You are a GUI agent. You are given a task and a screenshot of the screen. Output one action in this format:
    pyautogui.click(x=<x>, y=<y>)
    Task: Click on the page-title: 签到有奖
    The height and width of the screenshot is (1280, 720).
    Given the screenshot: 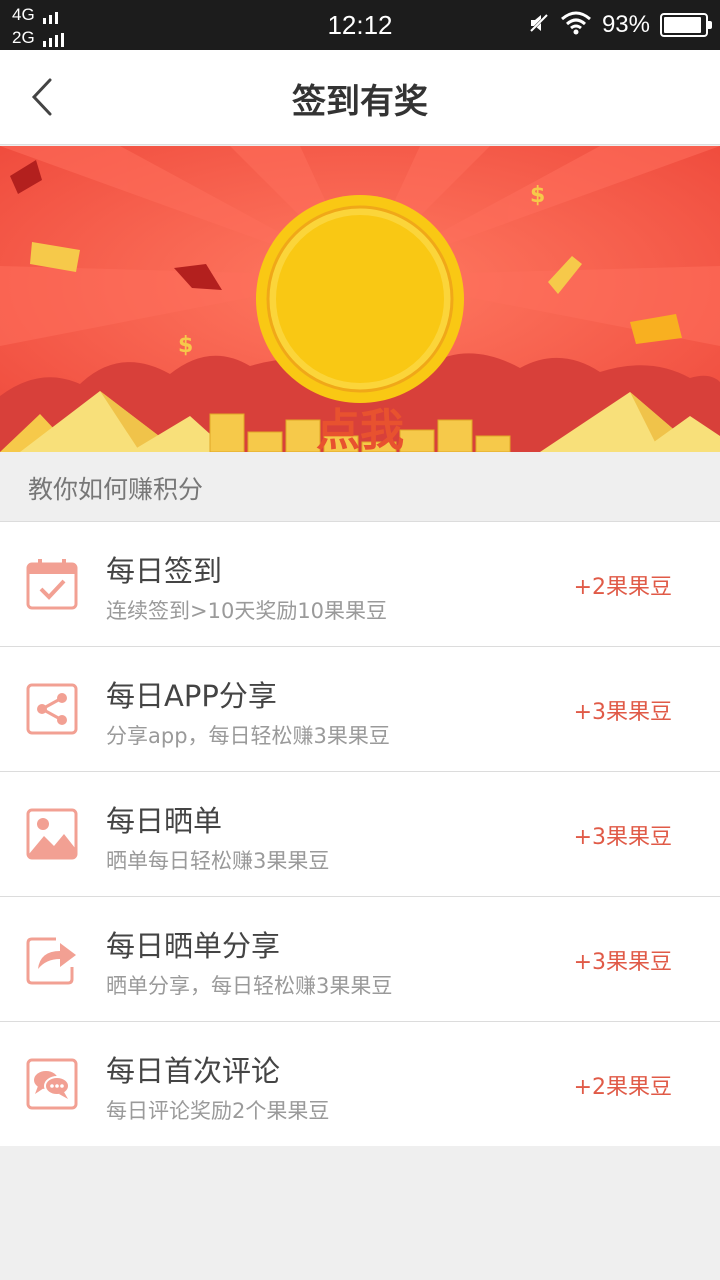 What is the action you would take?
    pyautogui.click(x=360, y=102)
    